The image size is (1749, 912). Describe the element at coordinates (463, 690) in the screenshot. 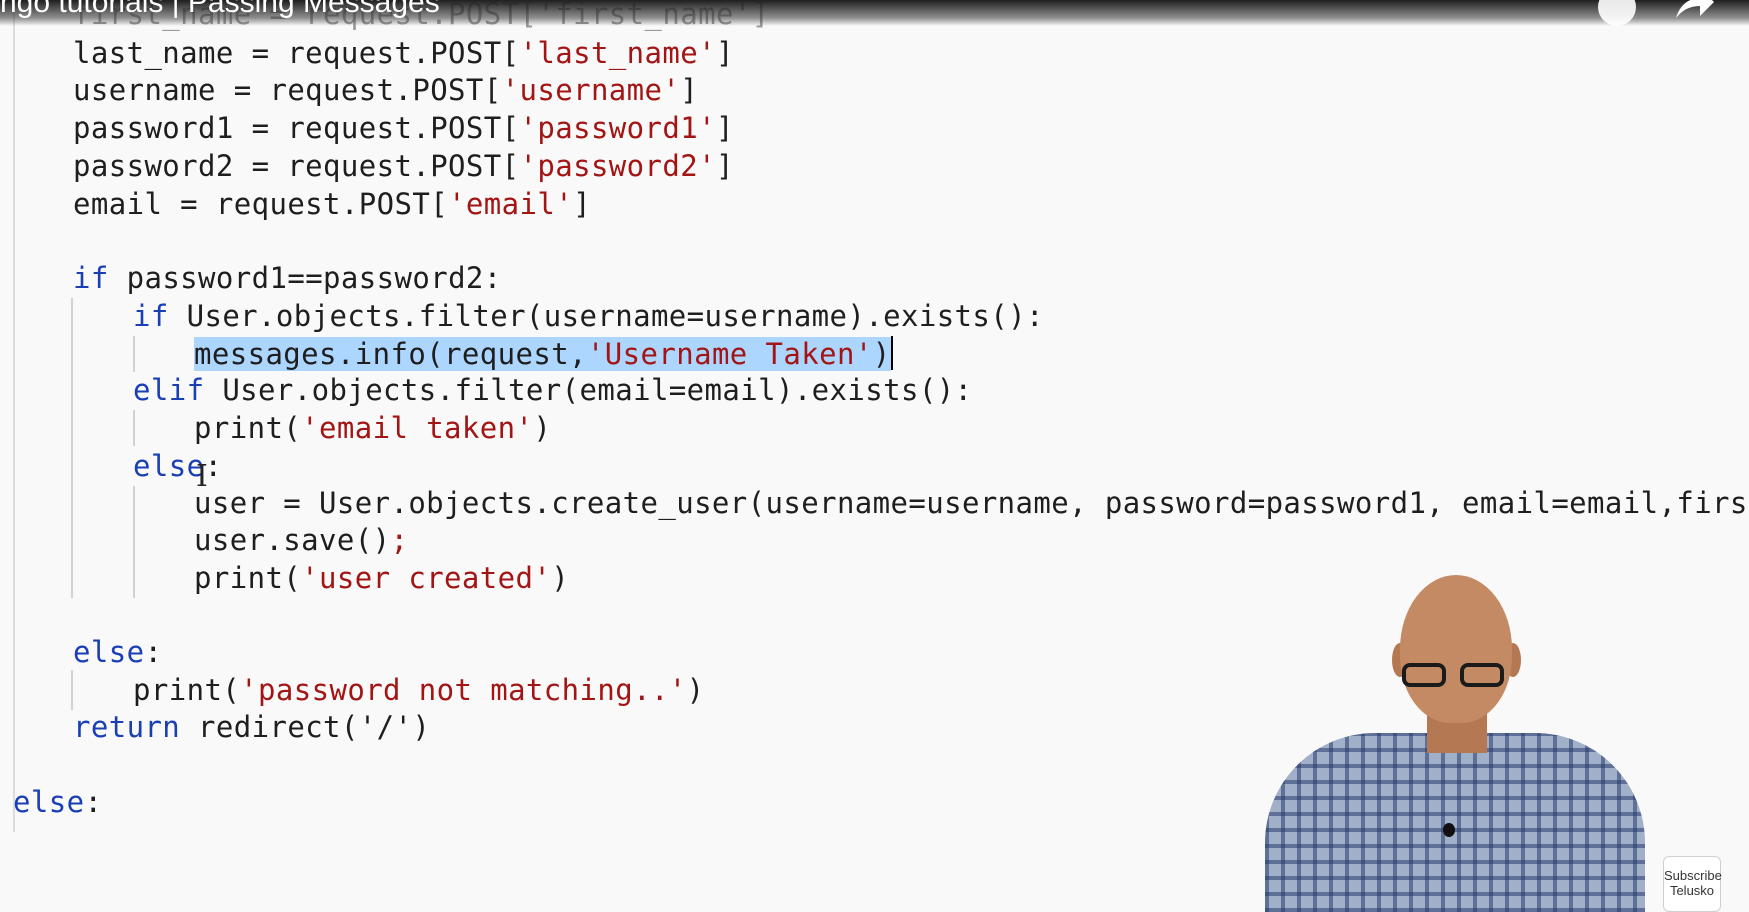

I see `string-literal: 'password not matching..'` at that location.